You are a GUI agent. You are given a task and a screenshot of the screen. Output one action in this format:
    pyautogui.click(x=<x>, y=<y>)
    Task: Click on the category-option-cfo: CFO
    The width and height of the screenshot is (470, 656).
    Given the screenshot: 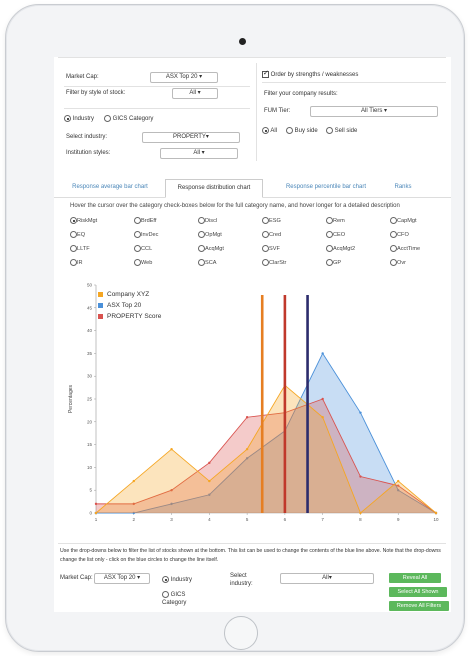 What is the action you would take?
    pyautogui.click(x=399, y=234)
    